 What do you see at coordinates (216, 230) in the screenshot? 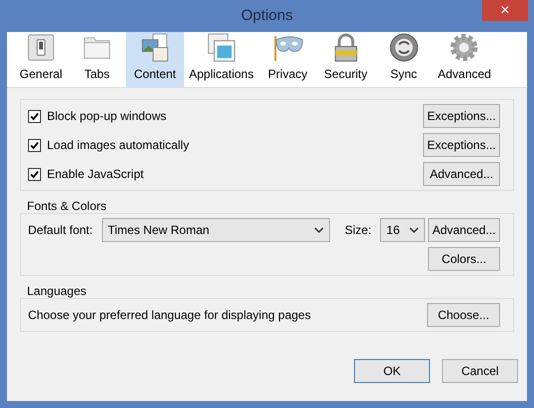
I see `font-dropdown: Times New Roman` at bounding box center [216, 230].